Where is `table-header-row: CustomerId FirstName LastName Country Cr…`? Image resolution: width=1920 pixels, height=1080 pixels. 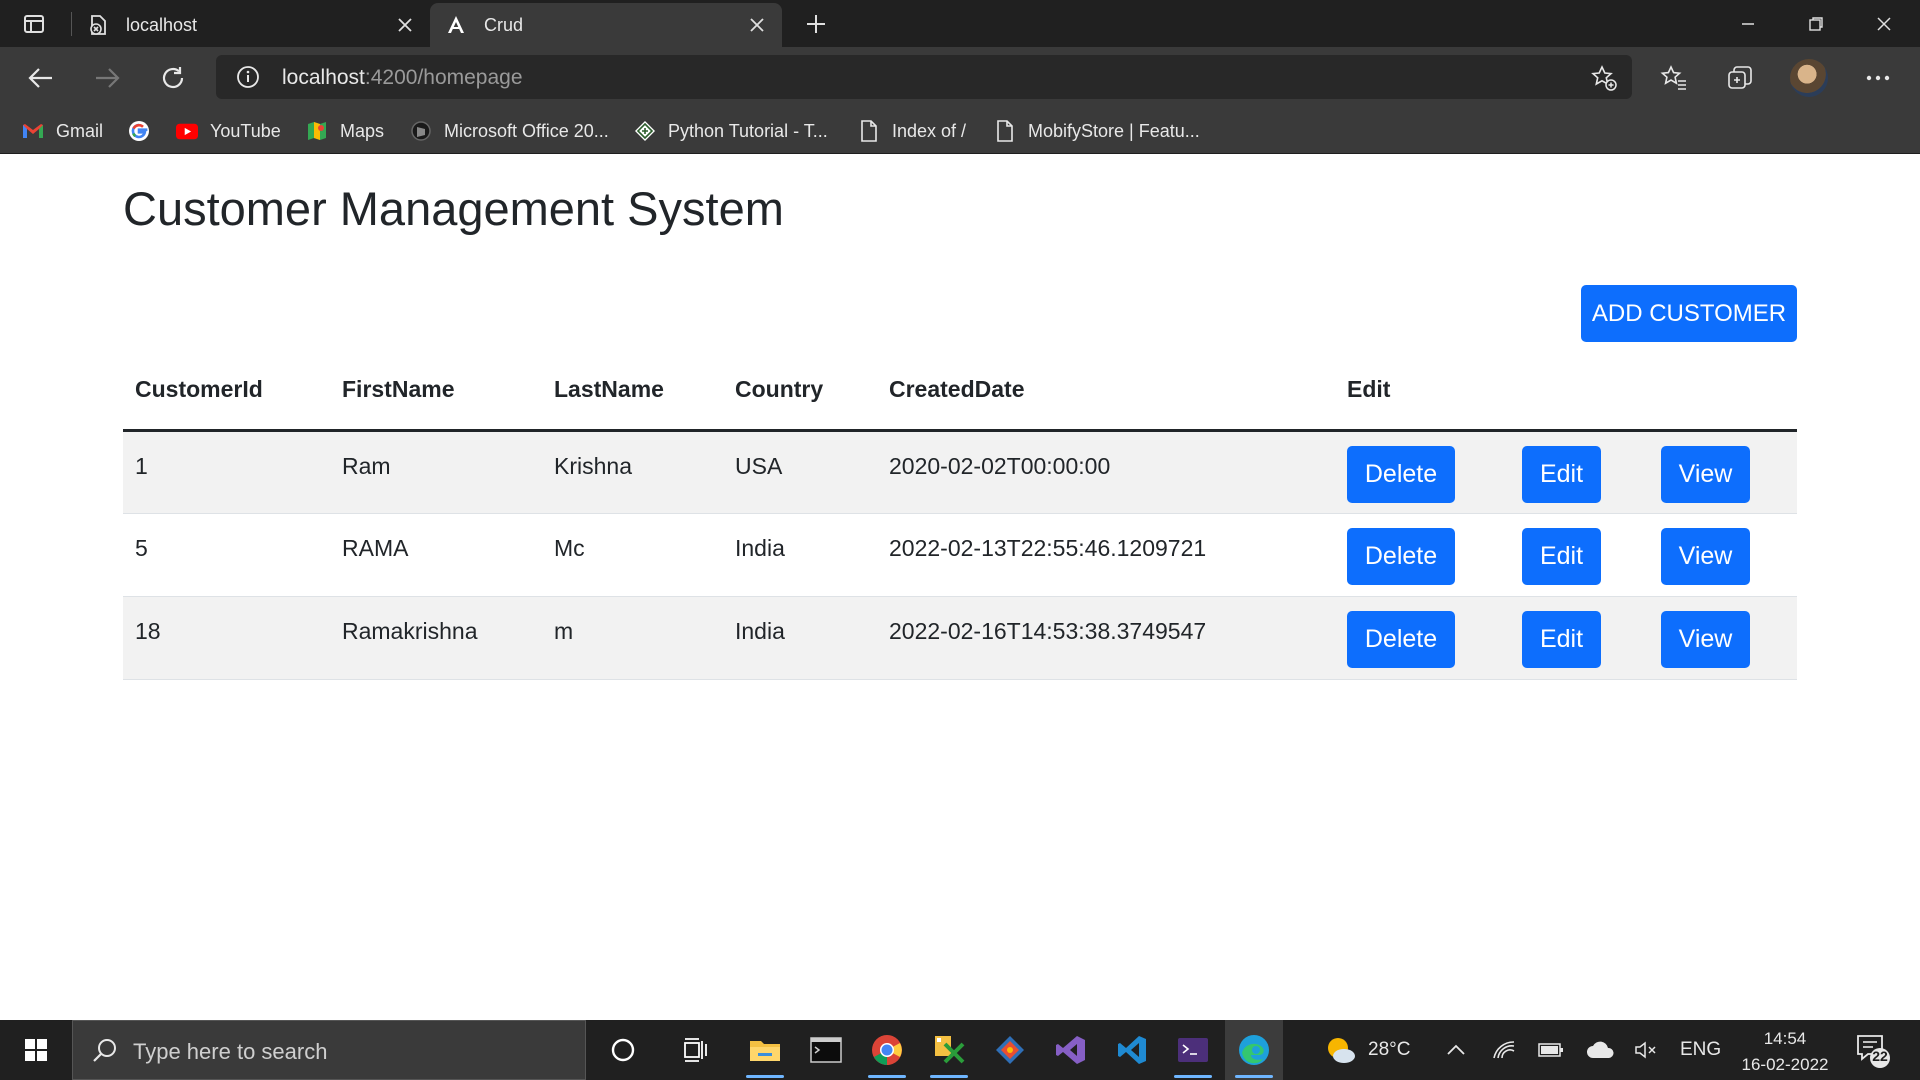
table-header-row: CustomerId FirstName LastName Country Cr… is located at coordinates (960, 391).